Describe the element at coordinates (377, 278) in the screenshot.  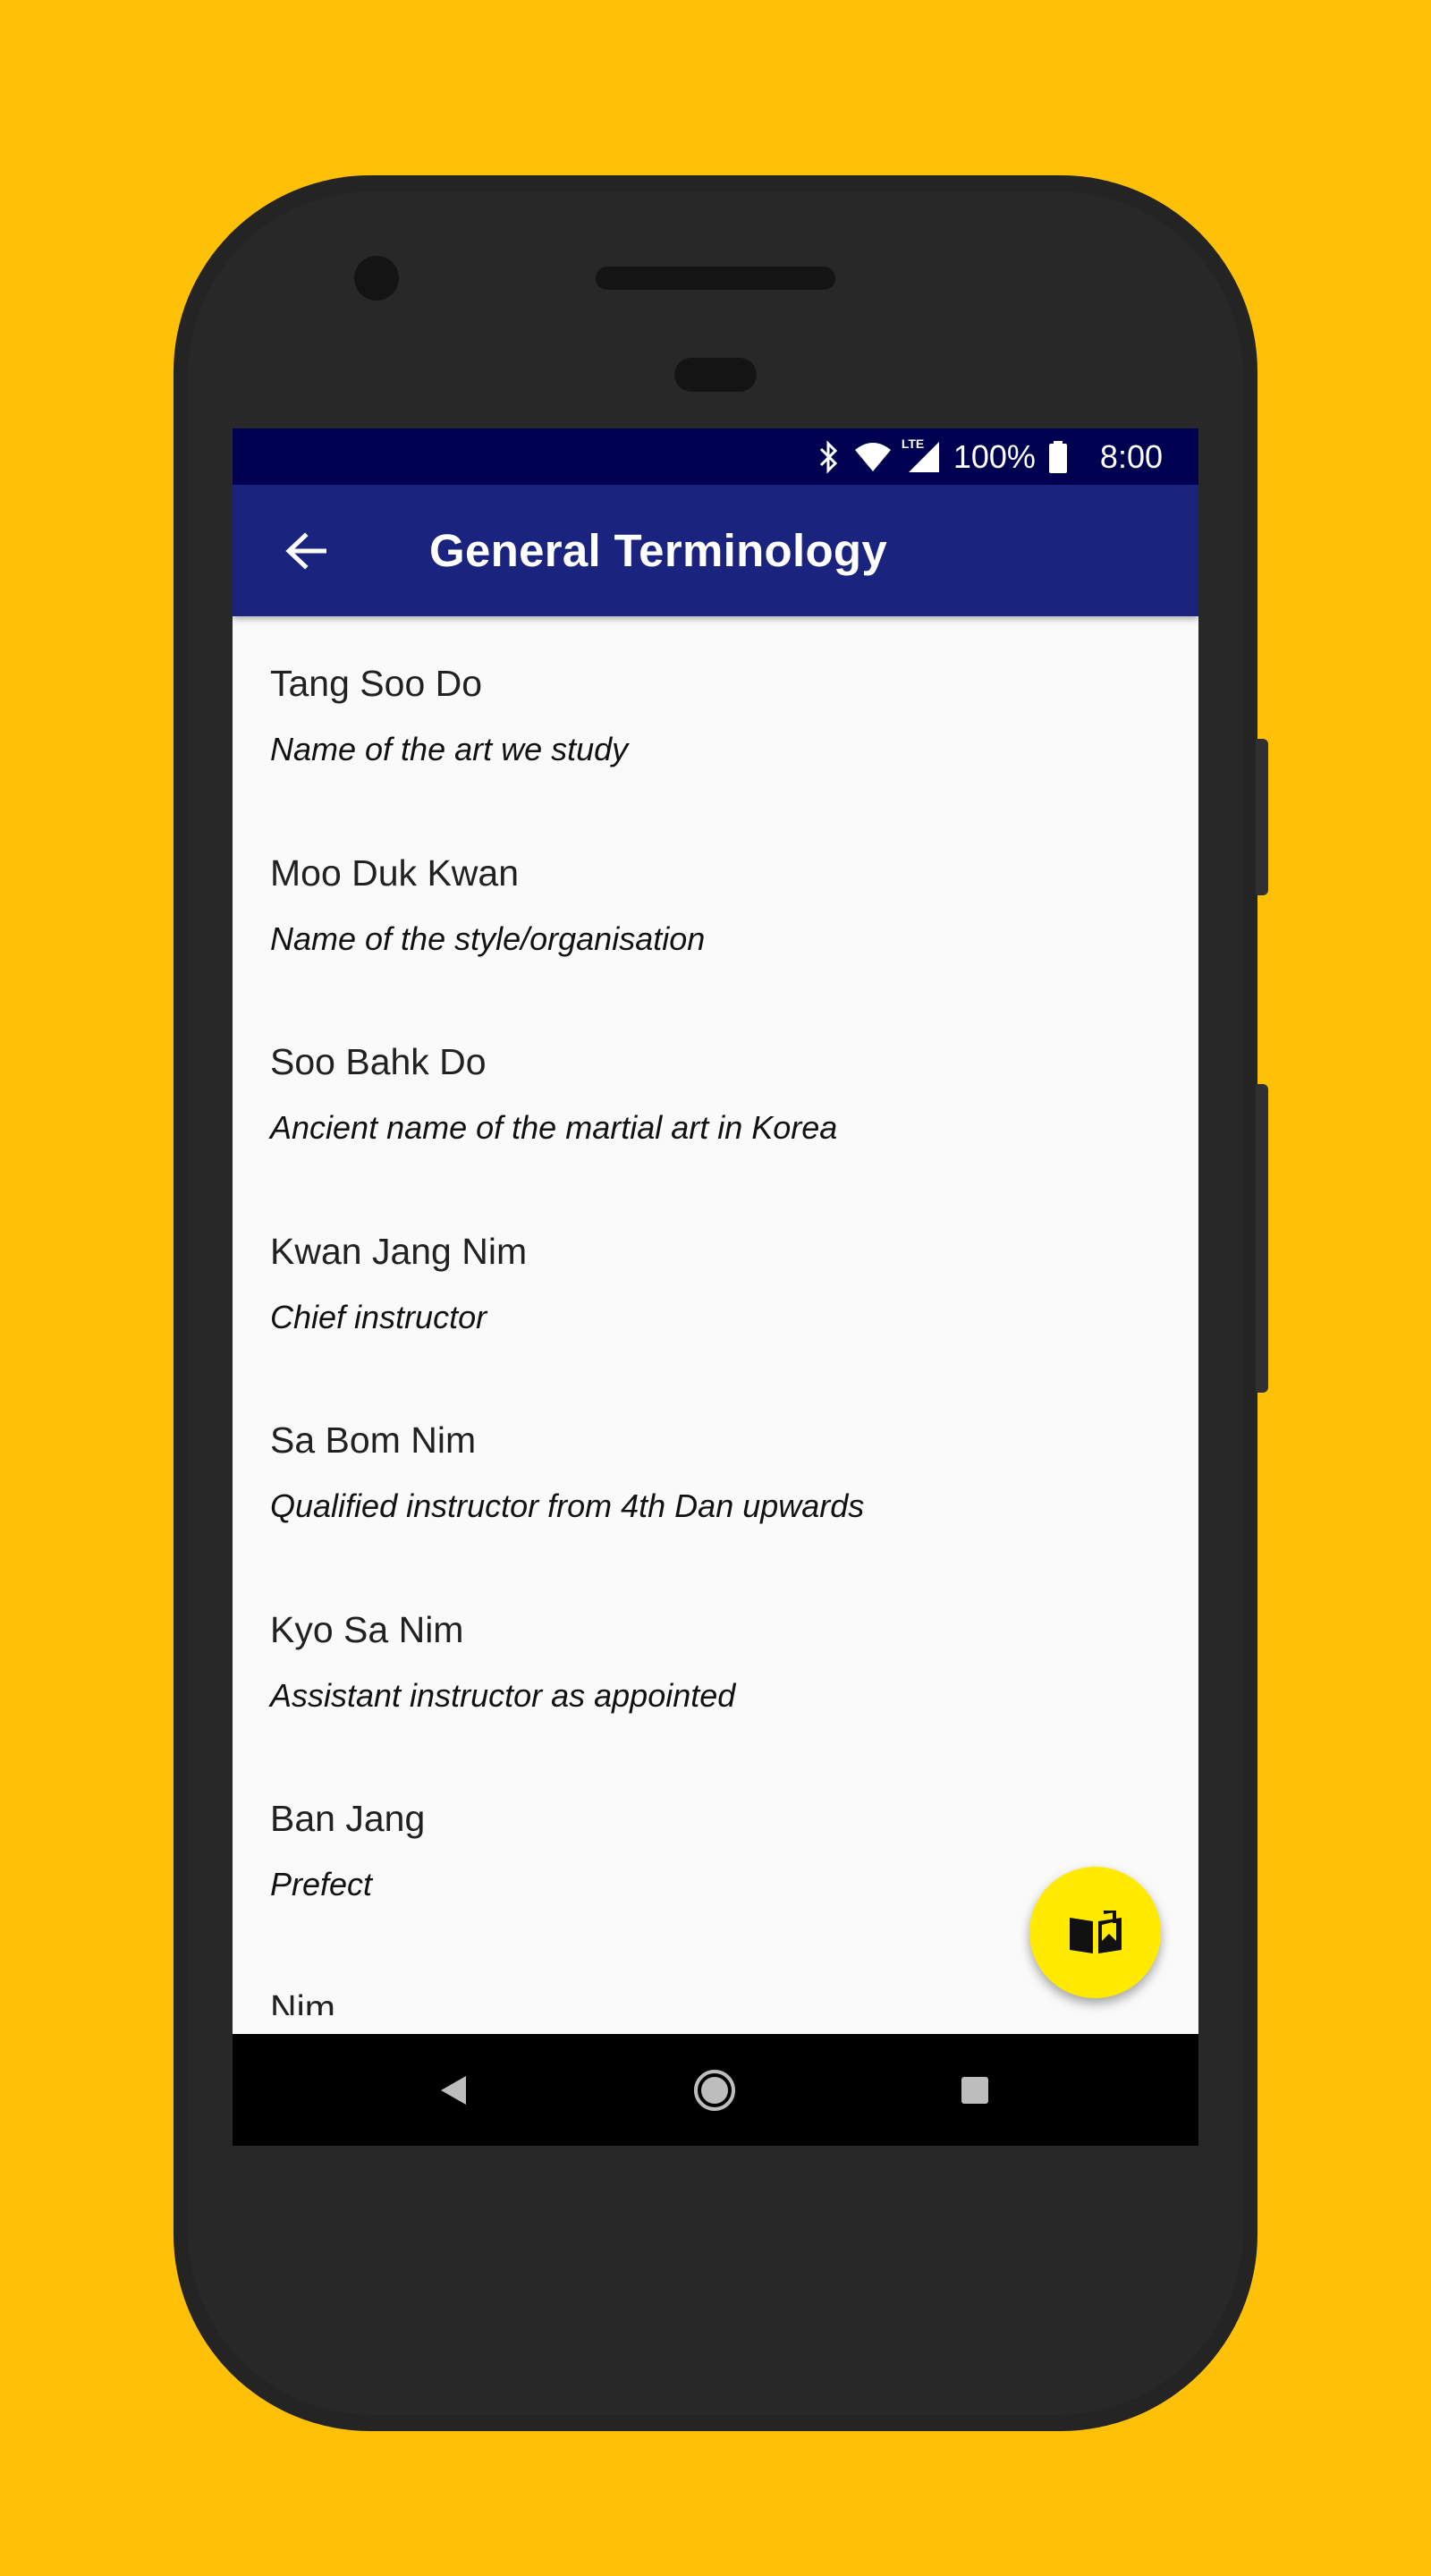
I see `front-camera` at that location.